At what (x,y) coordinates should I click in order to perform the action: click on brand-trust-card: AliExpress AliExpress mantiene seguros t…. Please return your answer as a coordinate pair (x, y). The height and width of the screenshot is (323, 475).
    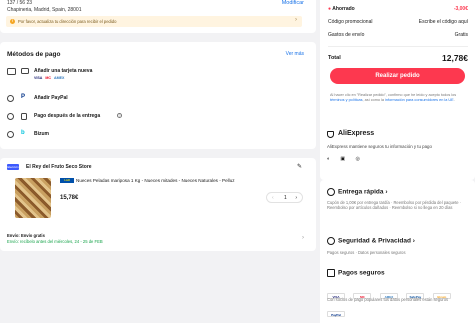
    Looking at the image, I should click on (397, 152).